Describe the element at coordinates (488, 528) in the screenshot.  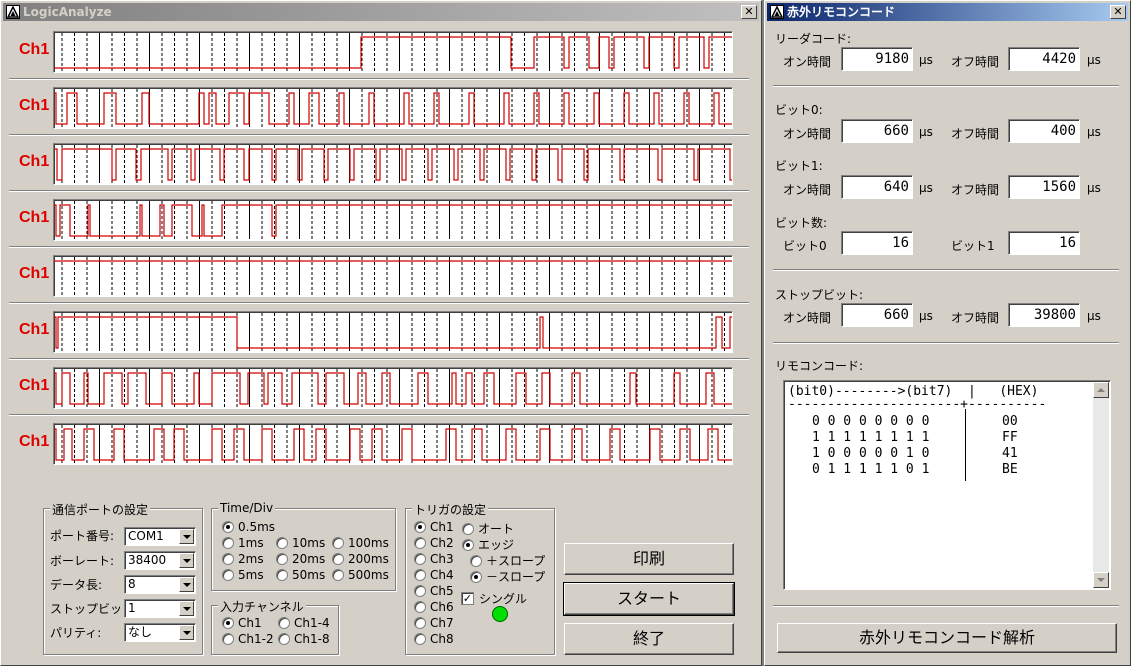
I see `trigger-auto-radio: オート` at that location.